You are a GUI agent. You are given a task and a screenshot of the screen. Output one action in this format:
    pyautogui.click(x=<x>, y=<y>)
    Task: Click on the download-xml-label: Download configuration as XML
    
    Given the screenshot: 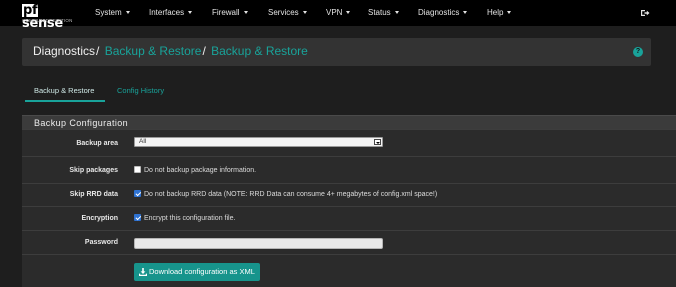 What is the action you would take?
    pyautogui.click(x=202, y=271)
    